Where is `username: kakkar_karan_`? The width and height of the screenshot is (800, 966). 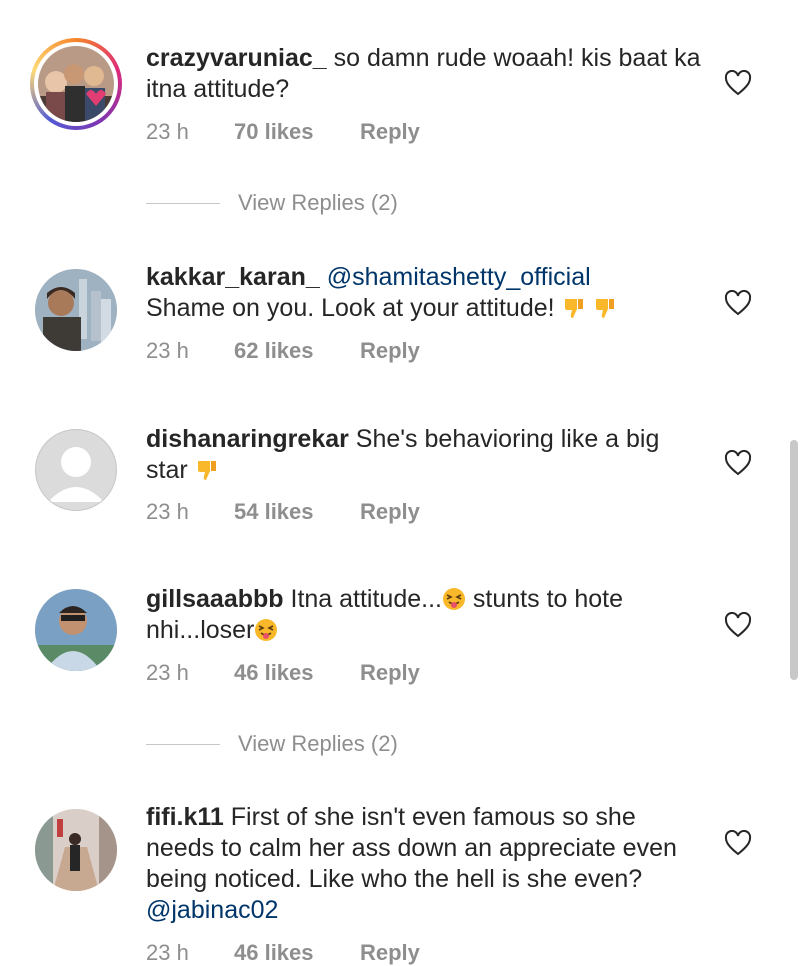
username: kakkar_karan_ is located at coordinates (233, 277).